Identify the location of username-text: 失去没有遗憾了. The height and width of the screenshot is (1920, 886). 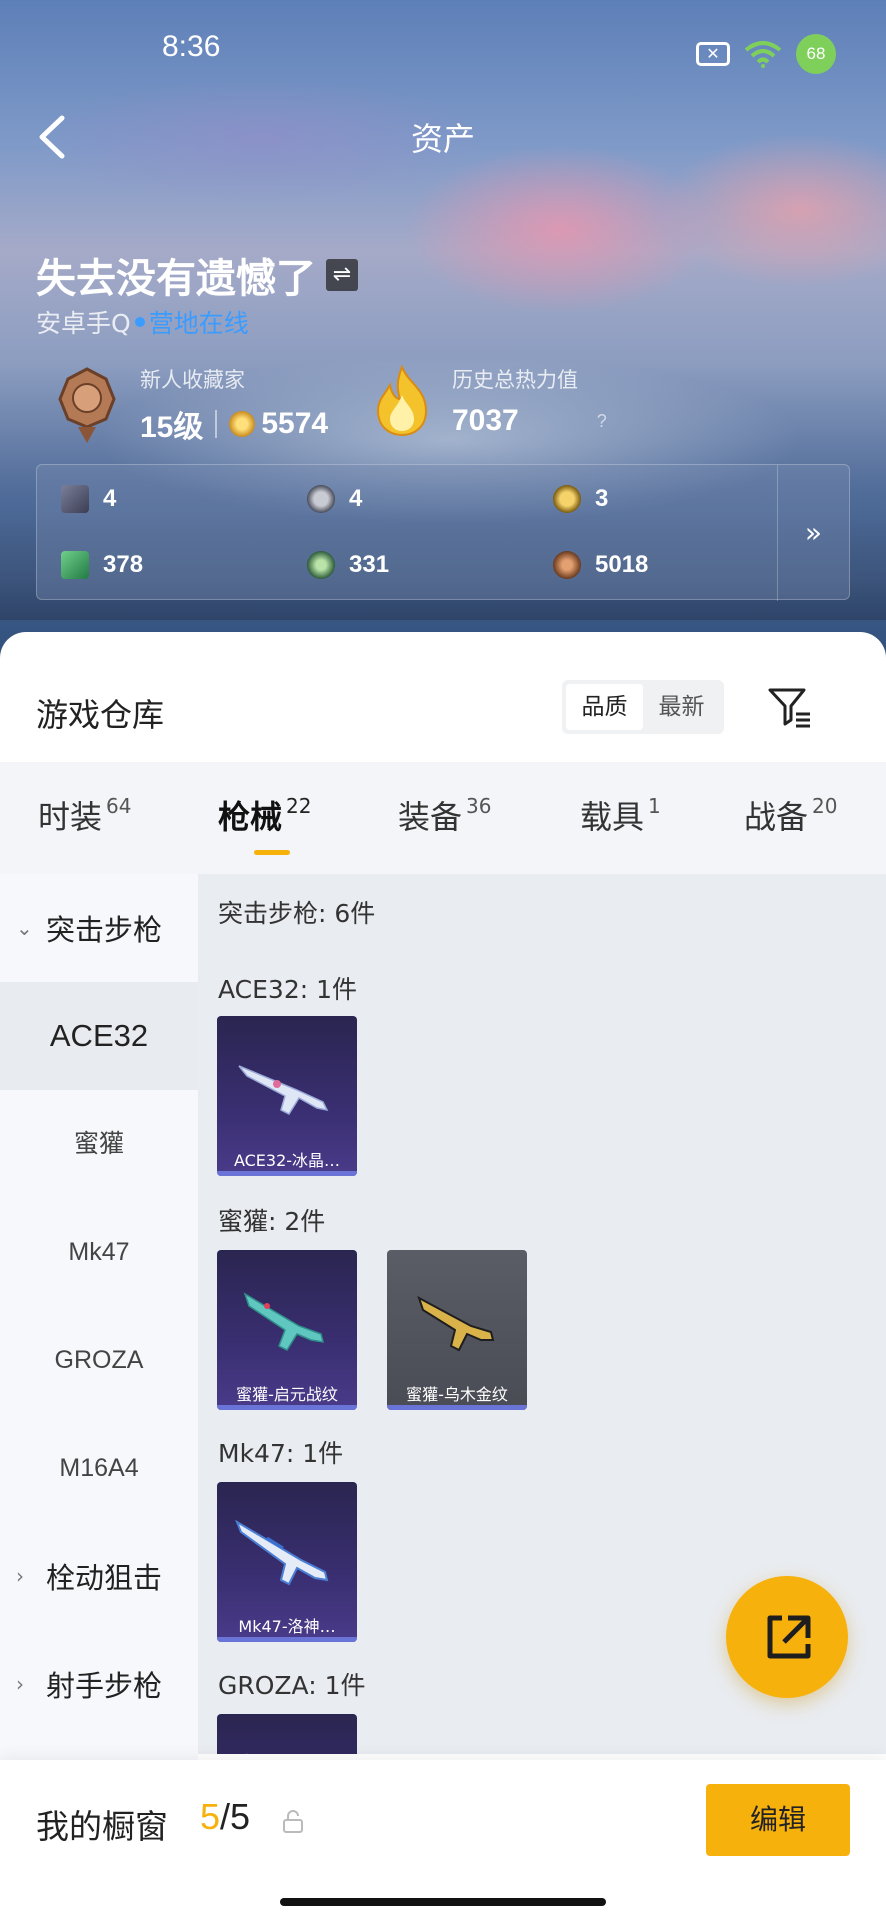
(176, 279).